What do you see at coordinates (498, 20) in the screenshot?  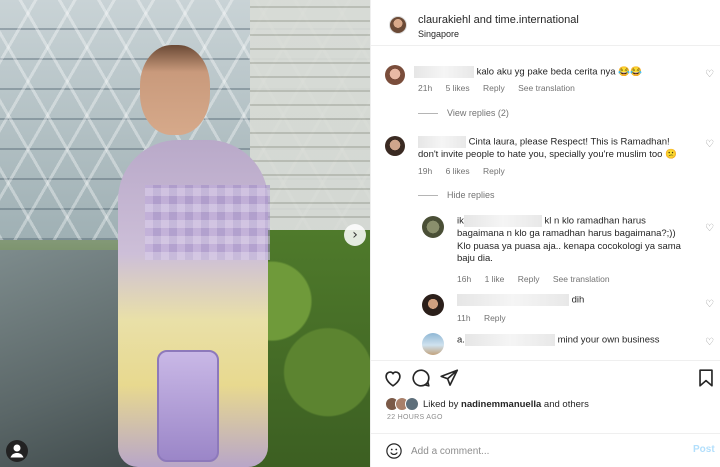 I see `post-username: claurakiehl and time.international` at bounding box center [498, 20].